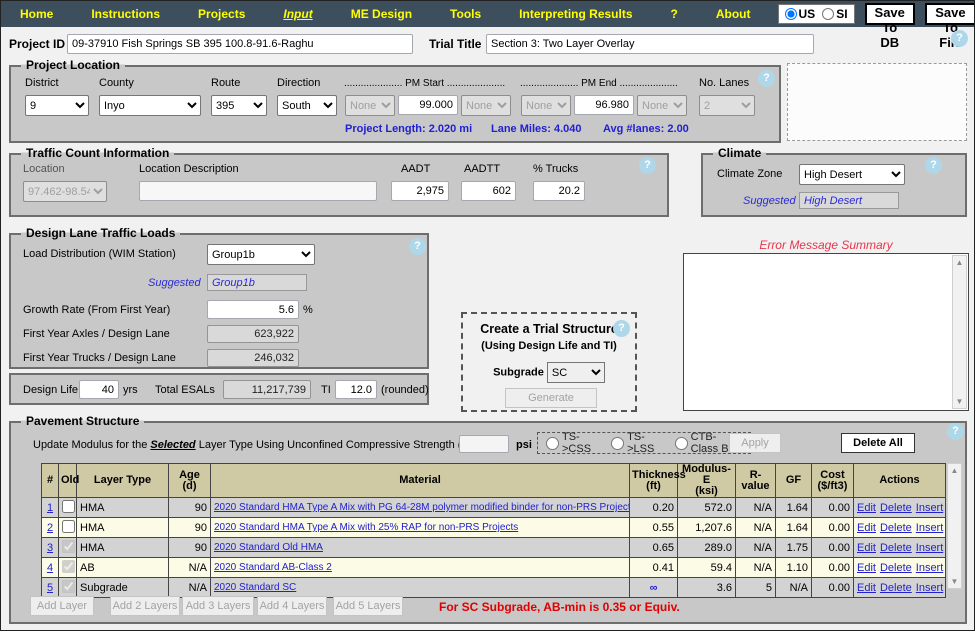  Describe the element at coordinates (790, 14) in the screenshot. I see `us-radio` at that location.